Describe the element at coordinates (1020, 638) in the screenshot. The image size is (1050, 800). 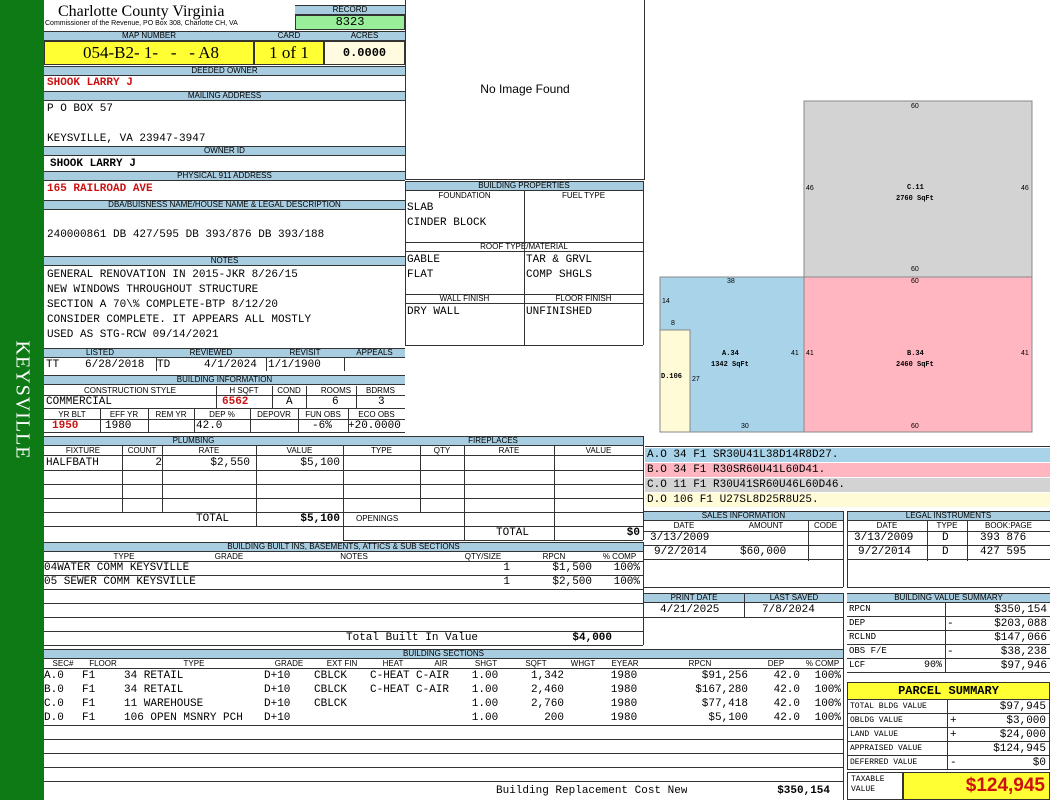
I see `value-summary-value: $147,066` at that location.